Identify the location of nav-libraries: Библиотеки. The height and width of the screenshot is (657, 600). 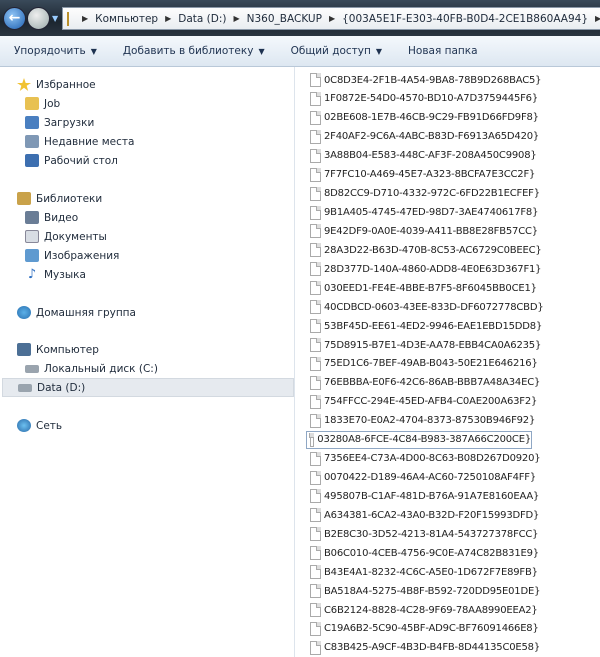
(59, 198).